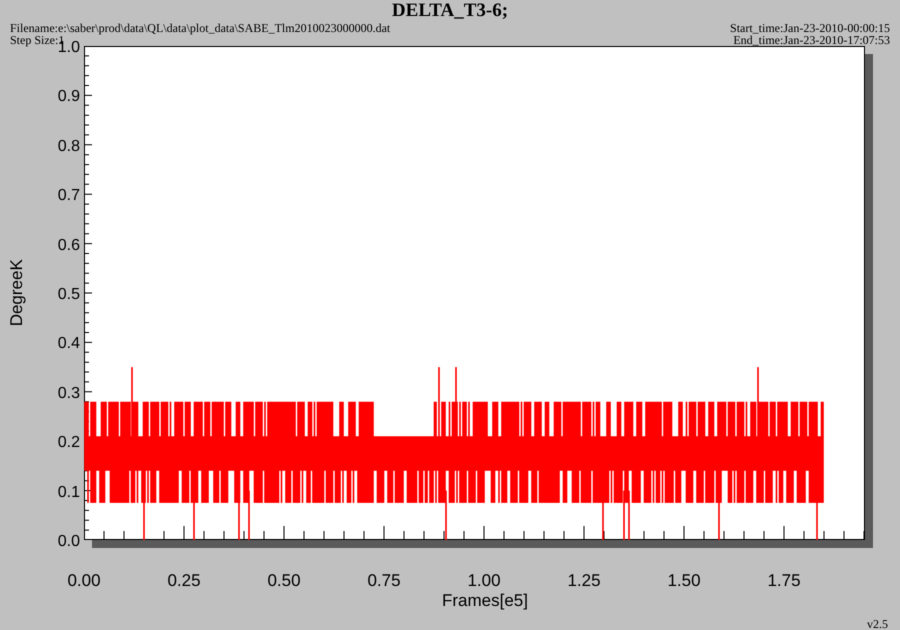  Describe the element at coordinates (485, 601) in the screenshot. I see `x-axis-label: Frames[e5]` at that location.